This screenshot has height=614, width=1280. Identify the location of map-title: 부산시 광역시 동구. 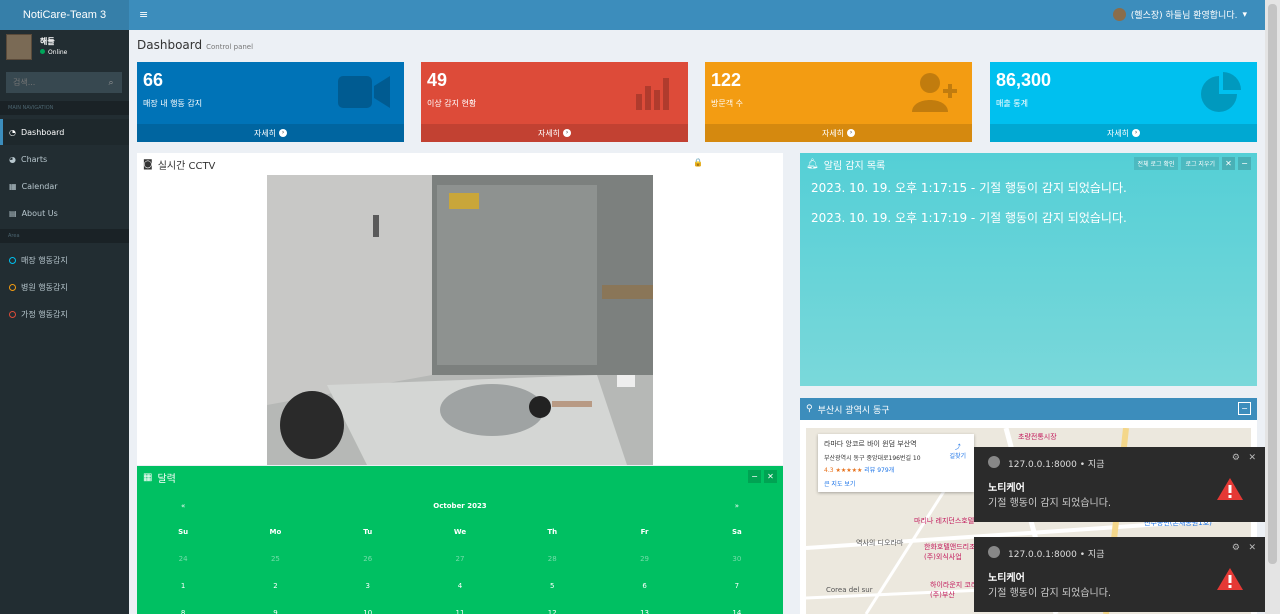
(853, 410).